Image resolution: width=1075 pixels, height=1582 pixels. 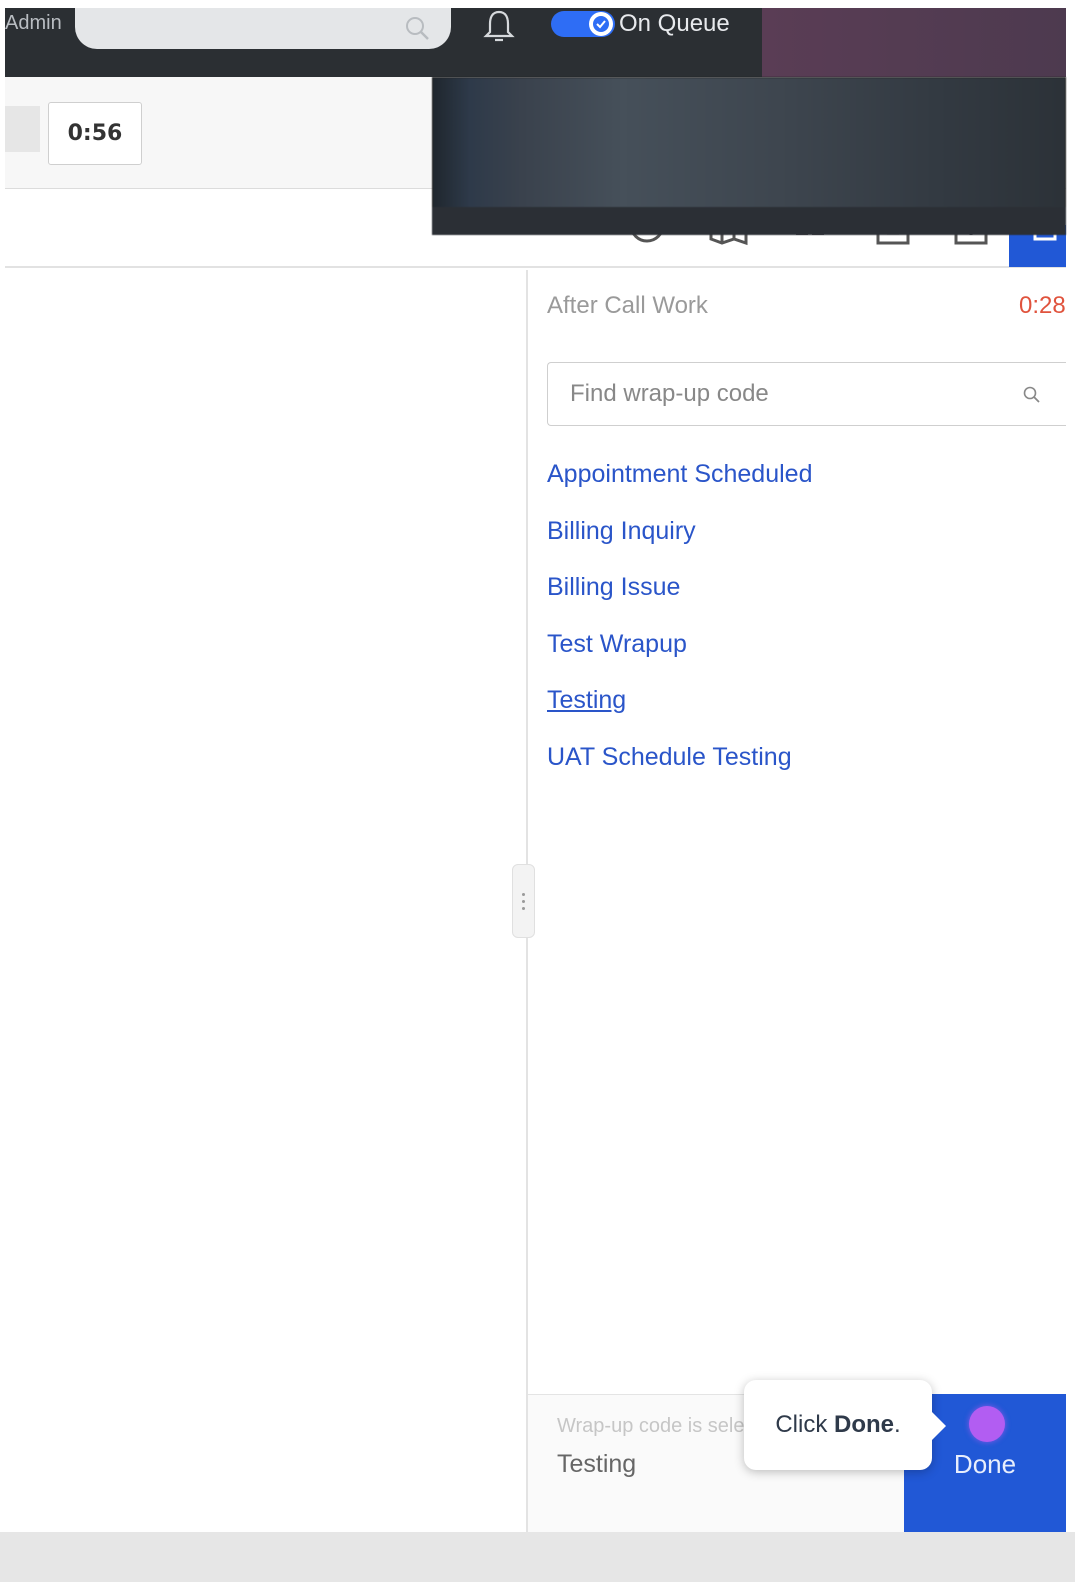 I want to click on wrapup-code-uat-schedule-testing: UAT Schedule Testing, so click(x=679, y=769).